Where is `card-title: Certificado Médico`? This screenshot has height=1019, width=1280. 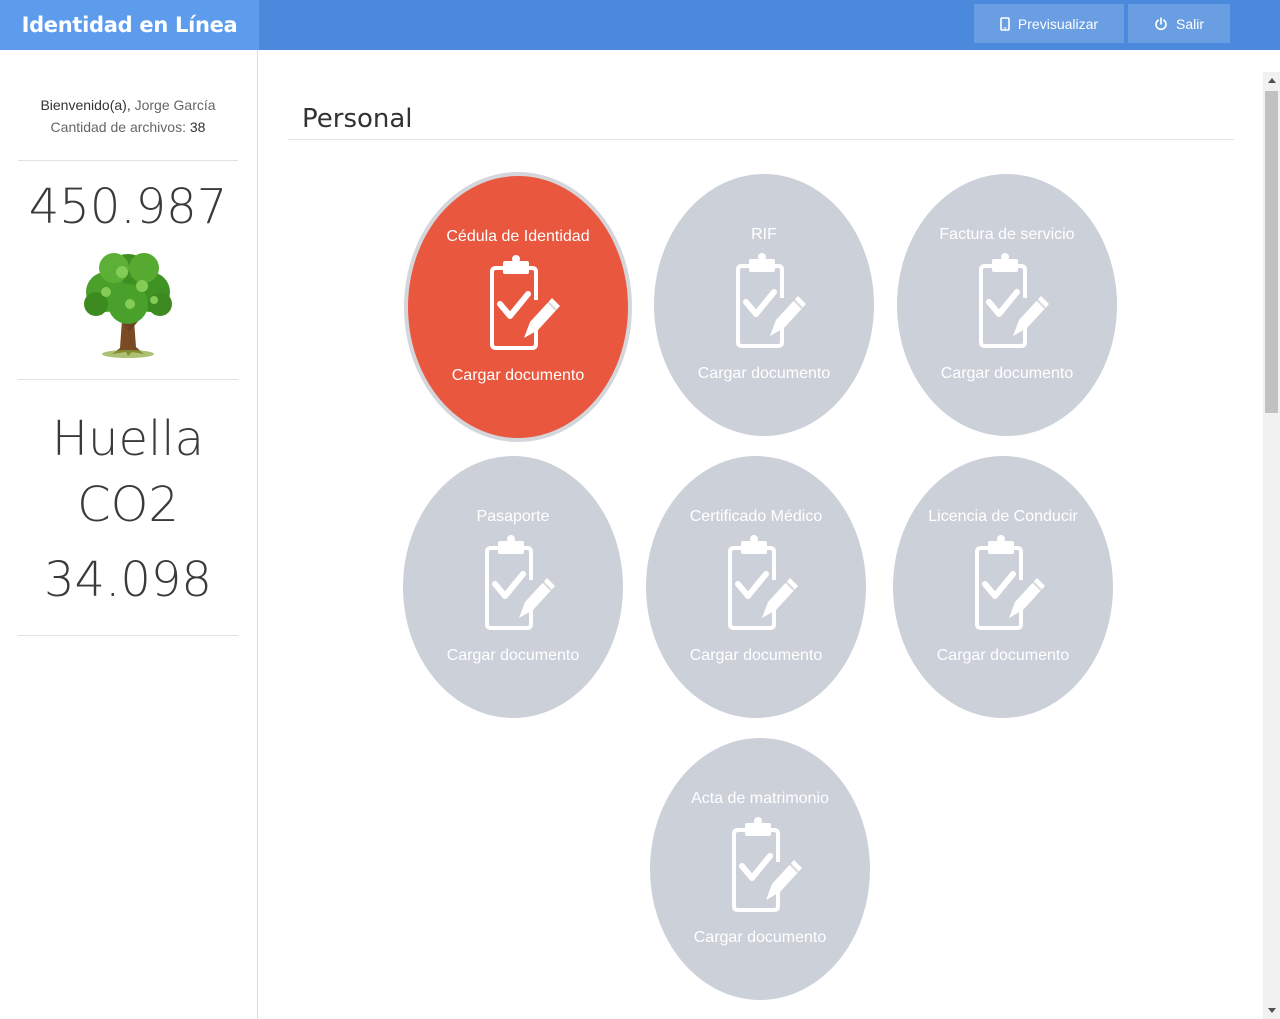
card-title: Certificado Médico is located at coordinates (756, 516).